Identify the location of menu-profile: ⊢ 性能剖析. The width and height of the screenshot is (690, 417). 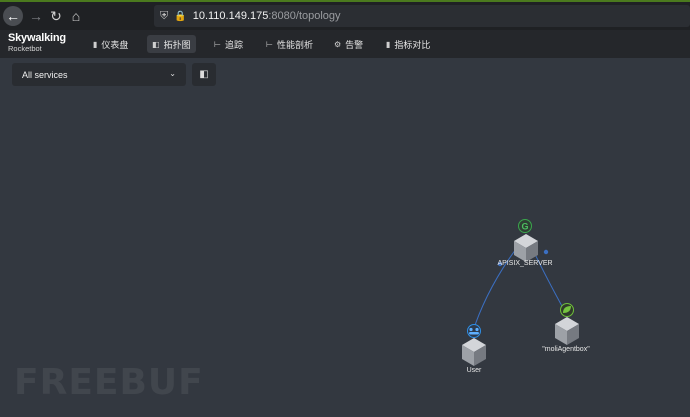
(289, 44).